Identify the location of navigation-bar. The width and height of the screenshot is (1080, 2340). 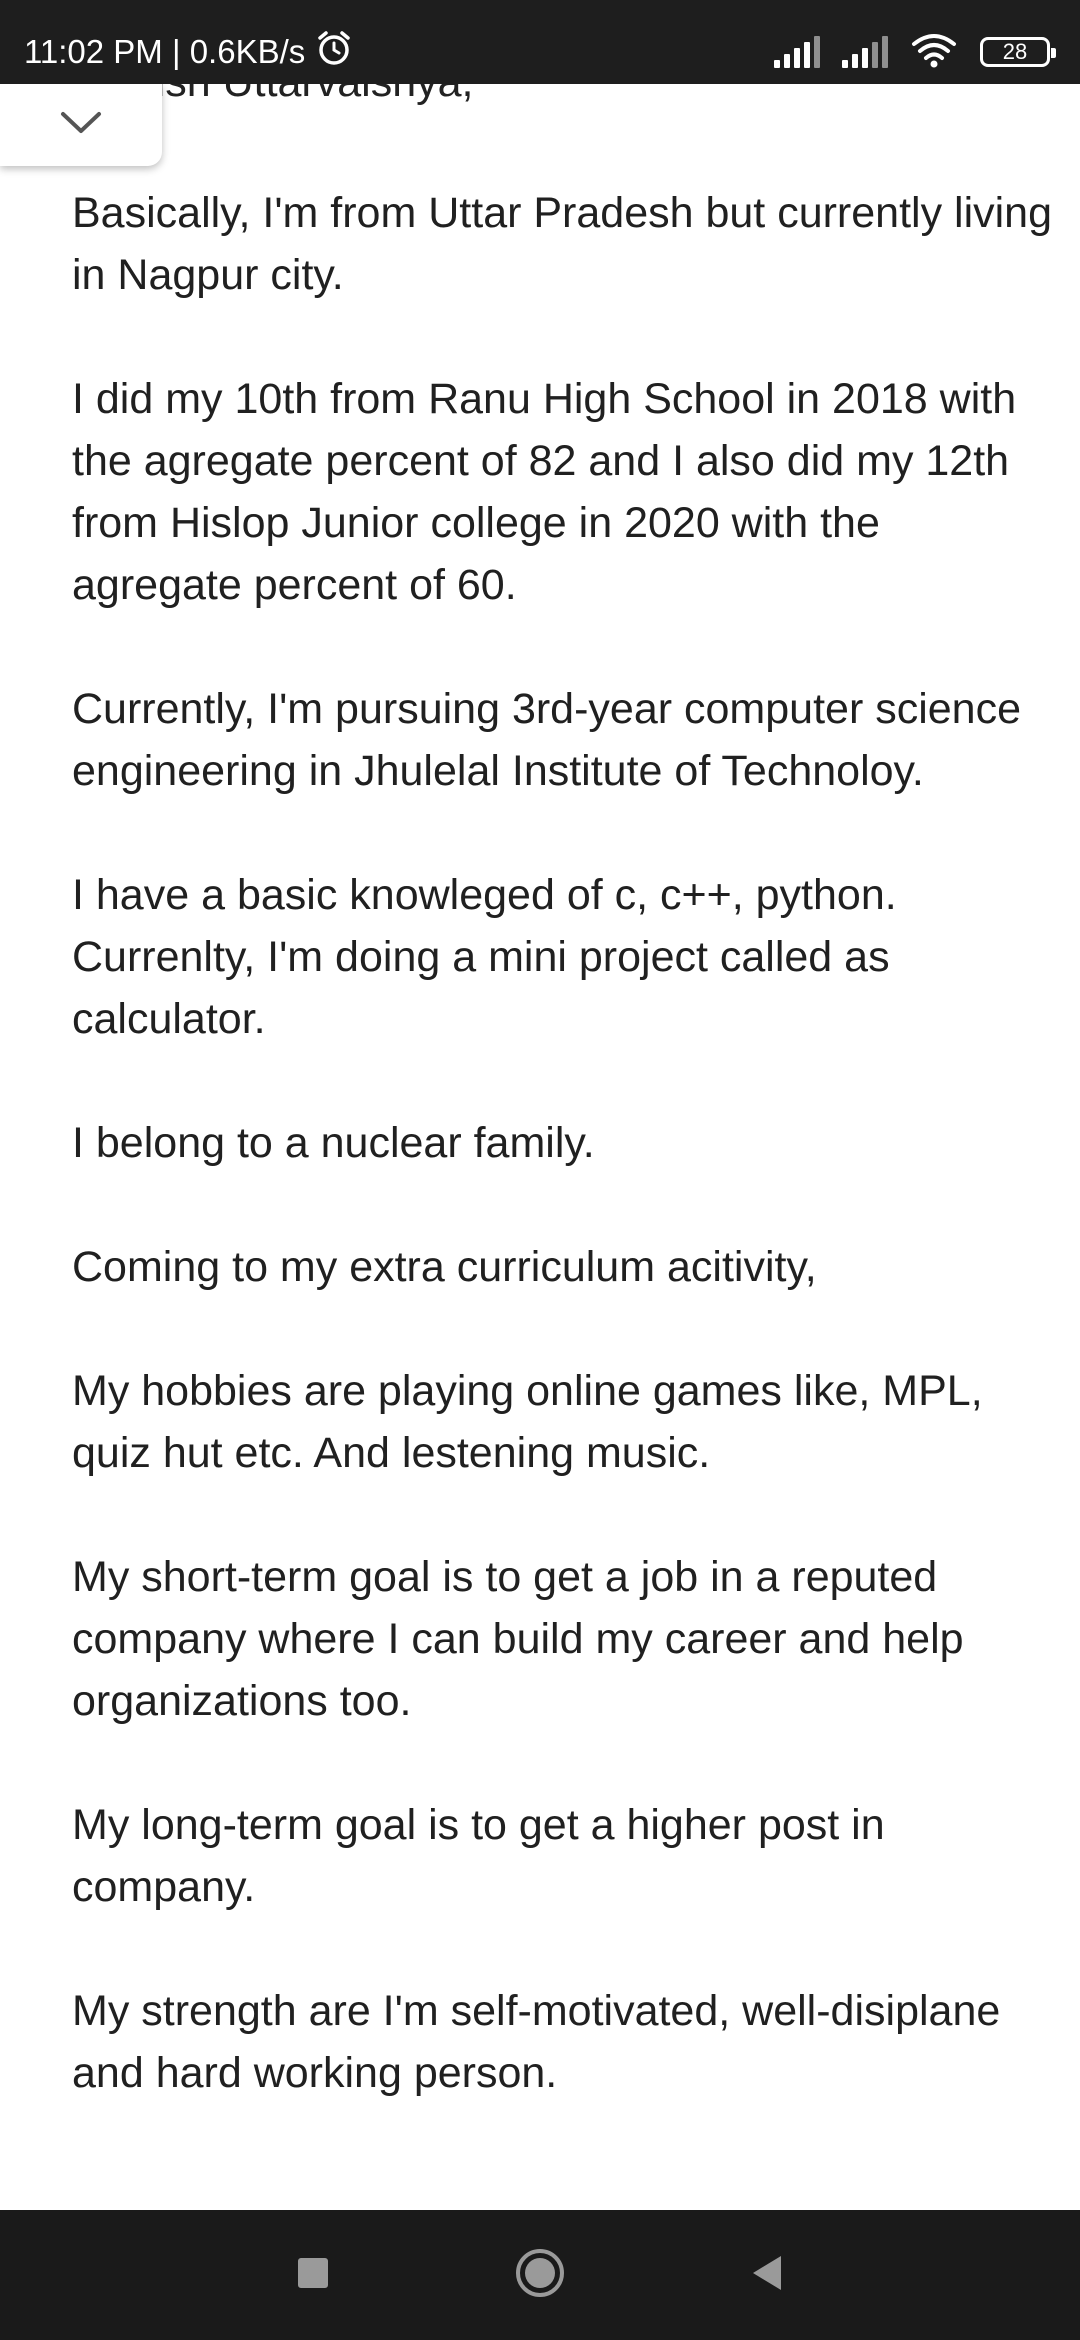
(540, 2275).